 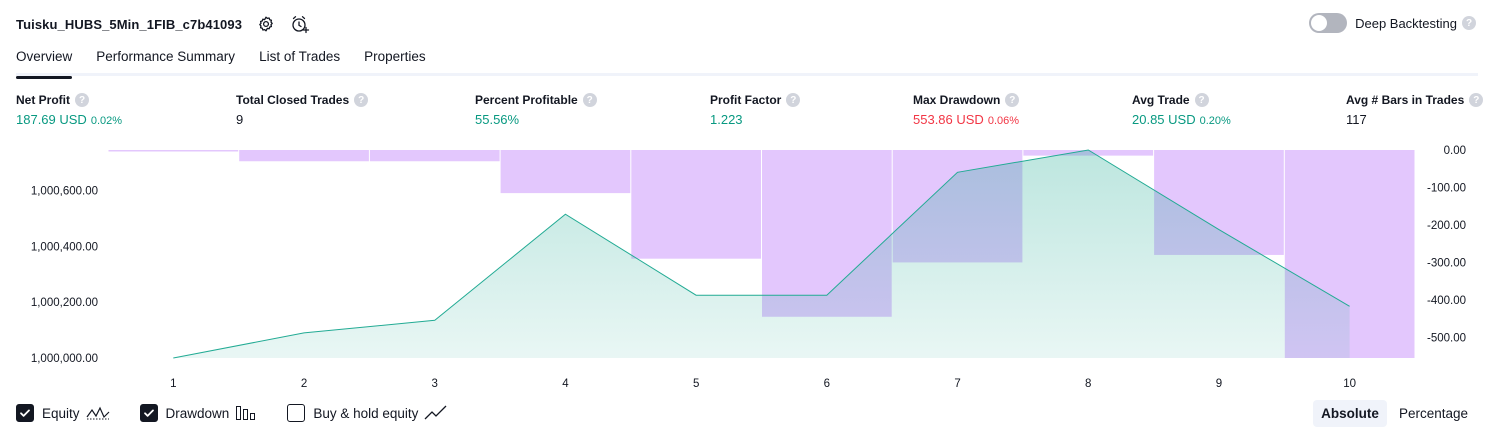 I want to click on equity-checkbox, so click(x=25, y=413).